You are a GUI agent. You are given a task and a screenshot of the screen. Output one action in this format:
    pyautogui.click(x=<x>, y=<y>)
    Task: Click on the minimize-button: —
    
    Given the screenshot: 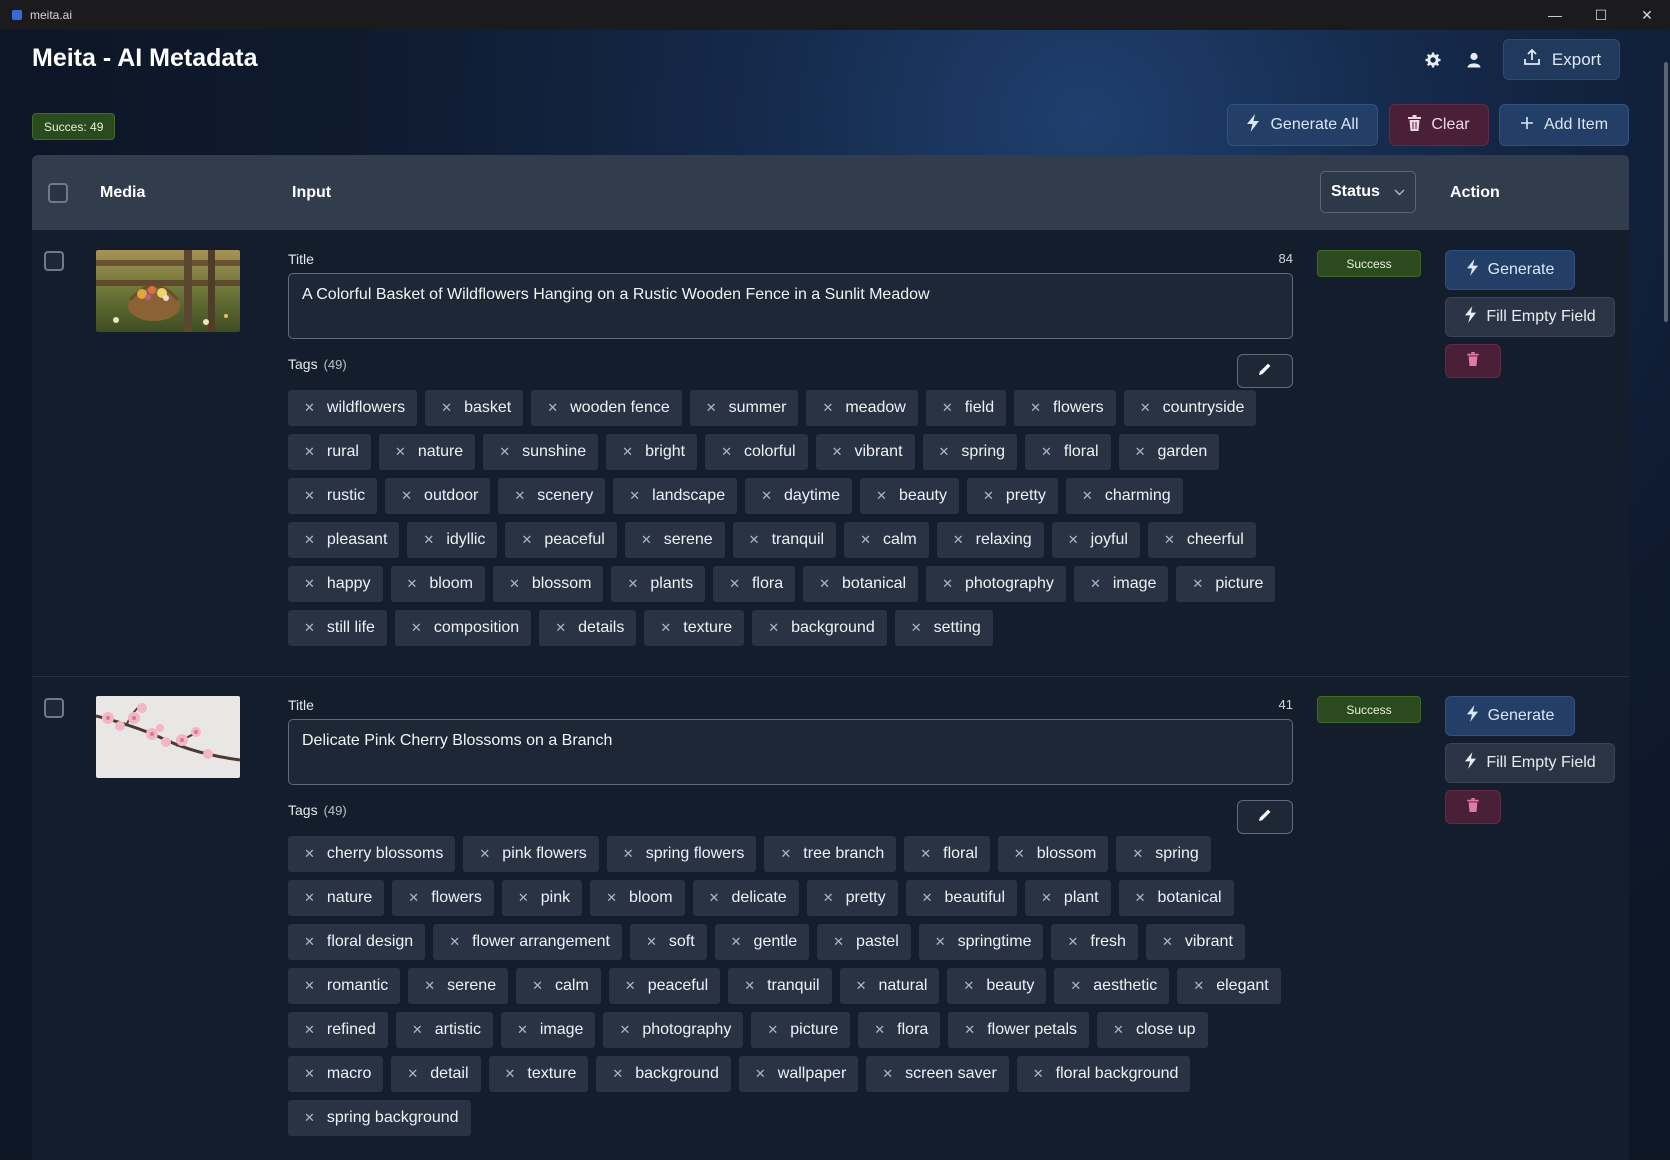 What is the action you would take?
    pyautogui.click(x=1555, y=15)
    